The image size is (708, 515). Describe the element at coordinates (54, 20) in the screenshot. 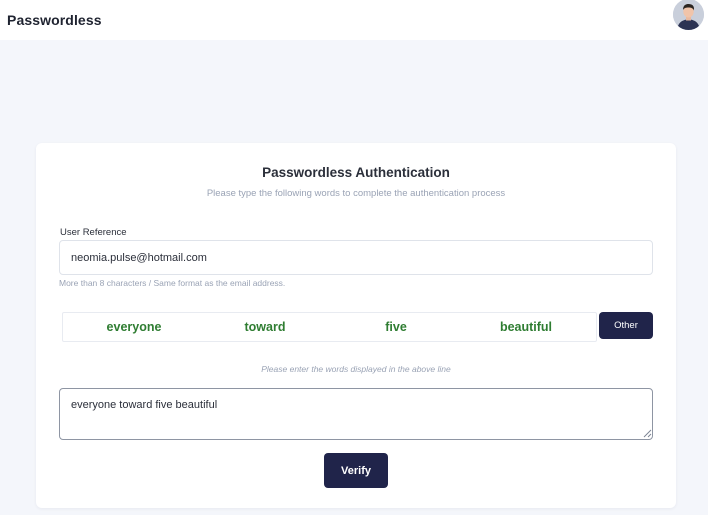

I see `app-title: Passwordless` at that location.